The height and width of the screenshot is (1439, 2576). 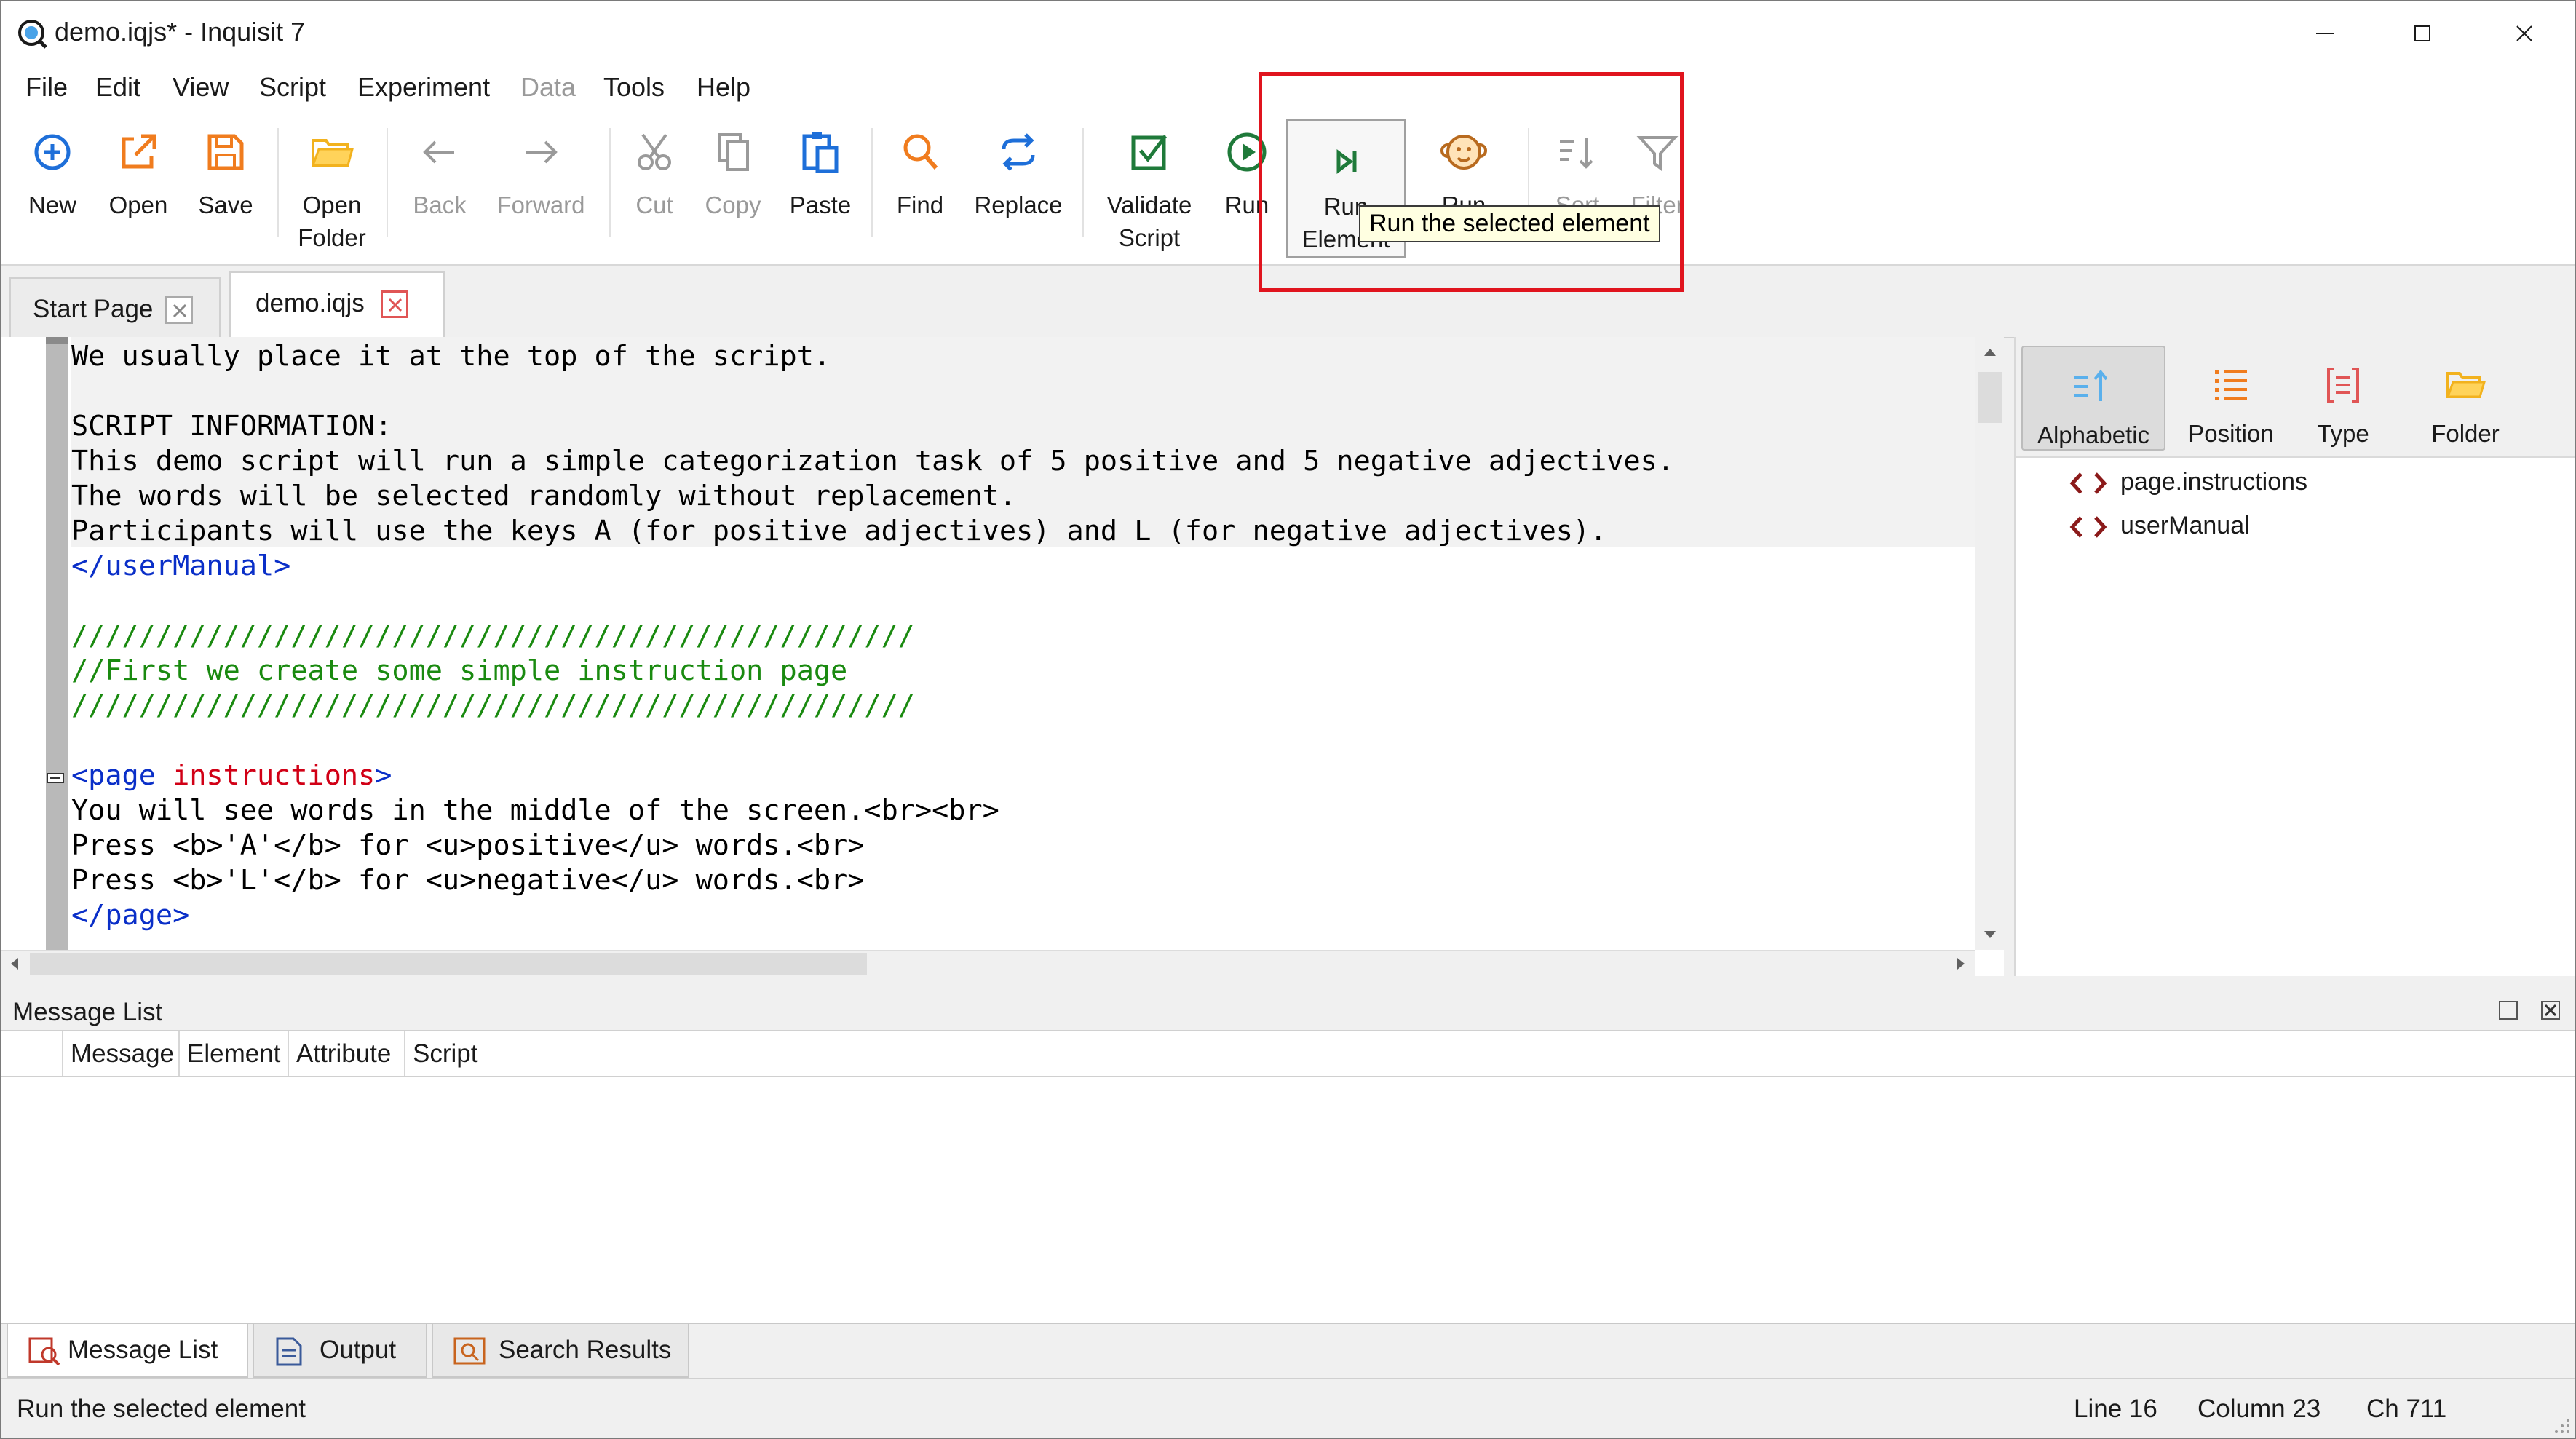 What do you see at coordinates (2093, 434) in the screenshot?
I see `sort-alphabetic-label: Alphabetic` at bounding box center [2093, 434].